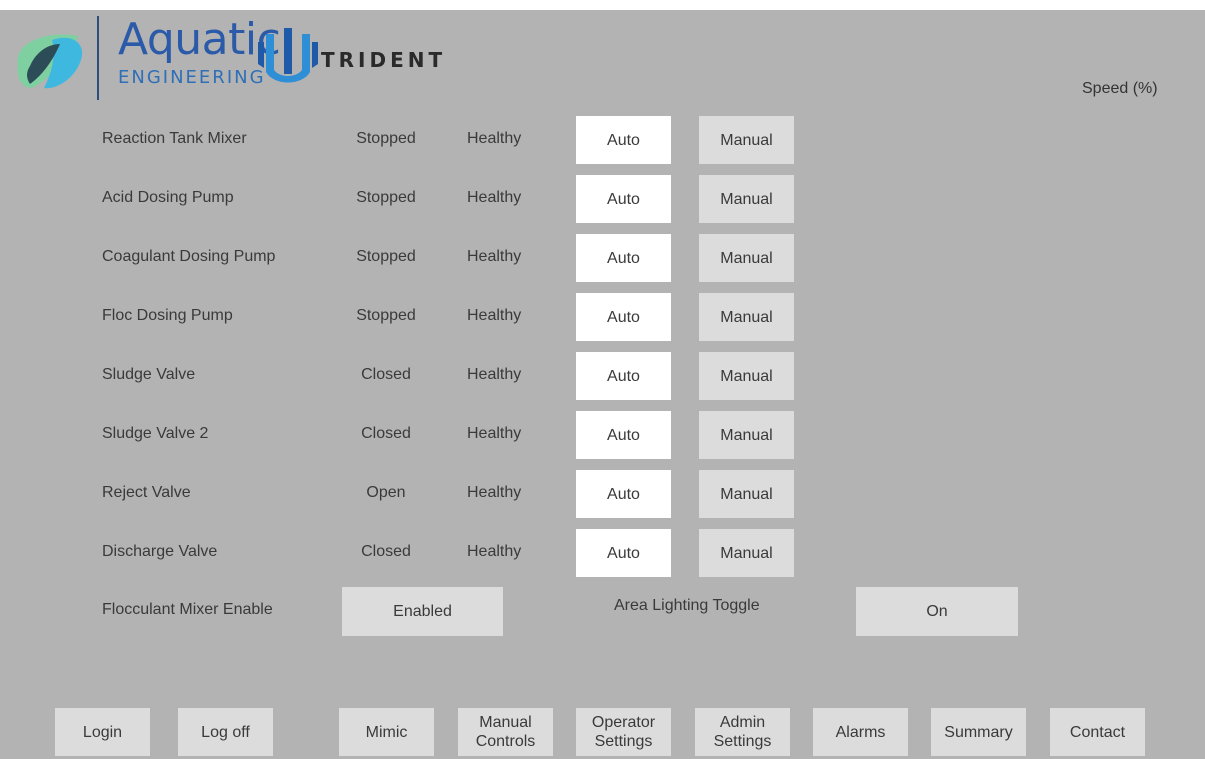 The image size is (1205, 759). Describe the element at coordinates (1120, 88) in the screenshot. I see `speed-column-header: Speed (%)` at that location.